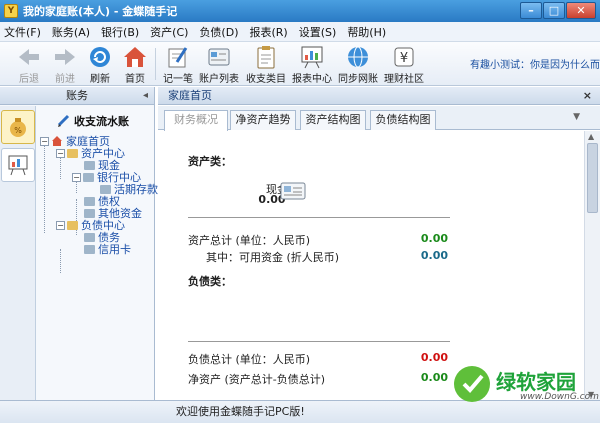 The height and width of the screenshot is (423, 600). What do you see at coordinates (576, 117) in the screenshot?
I see `tab-menu-arrow-icon: ▼` at bounding box center [576, 117].